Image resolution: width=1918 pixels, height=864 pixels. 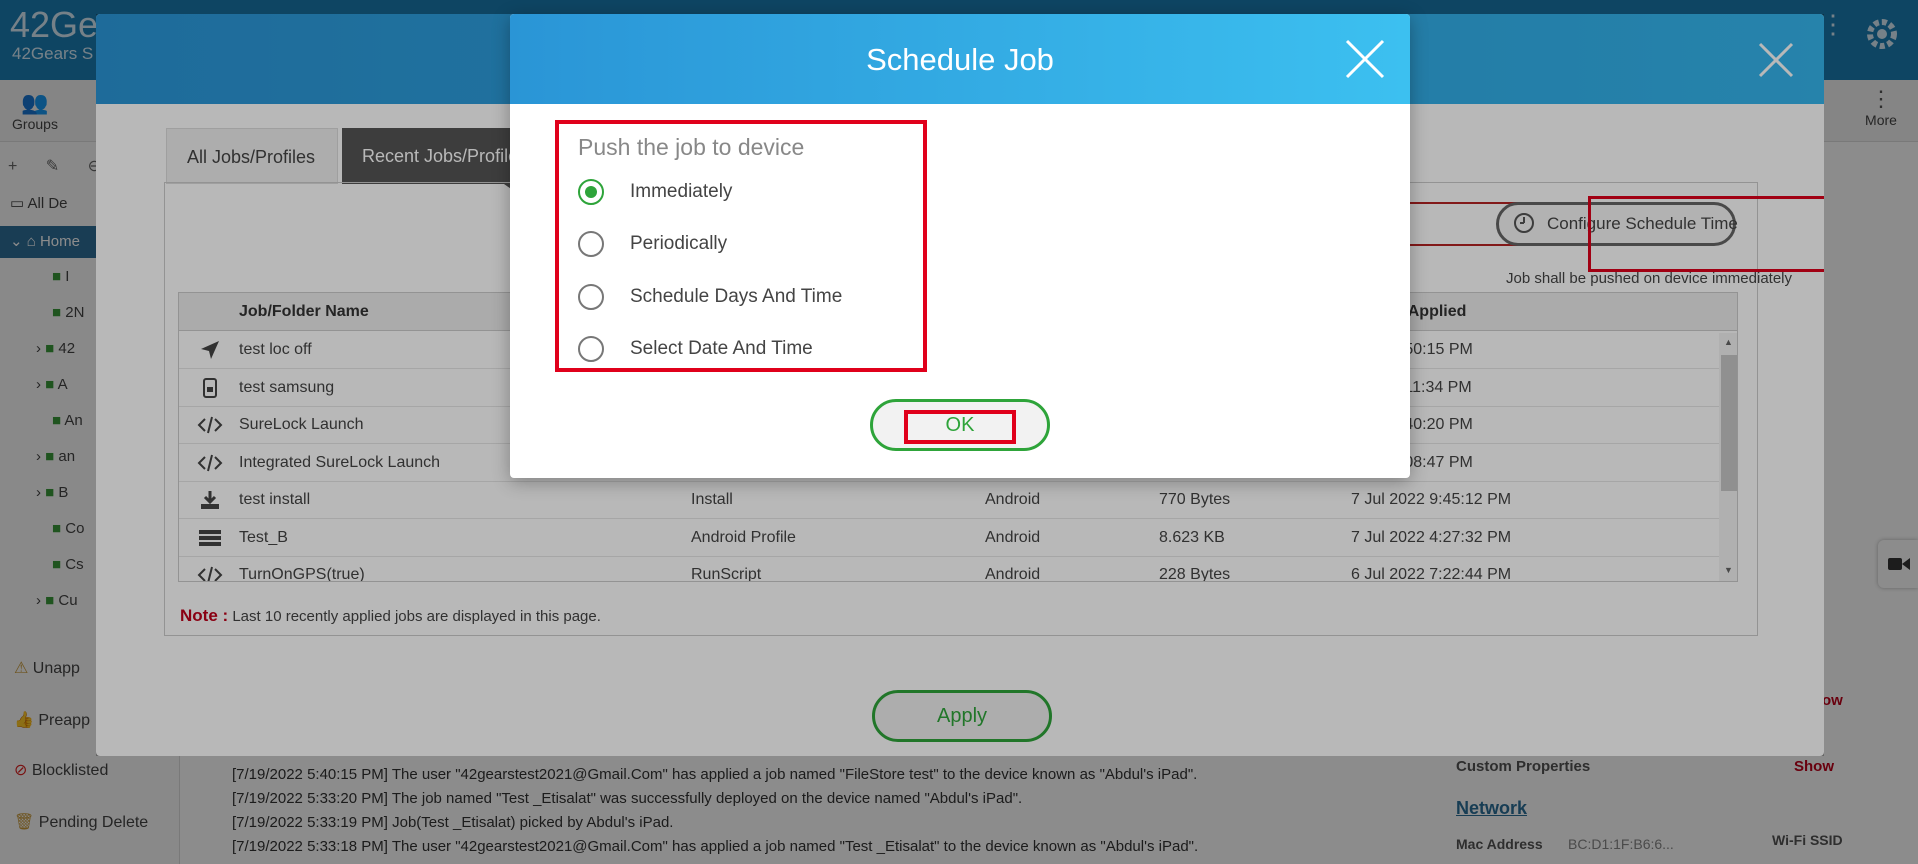 What do you see at coordinates (1365, 59) in the screenshot?
I see `close-icon` at bounding box center [1365, 59].